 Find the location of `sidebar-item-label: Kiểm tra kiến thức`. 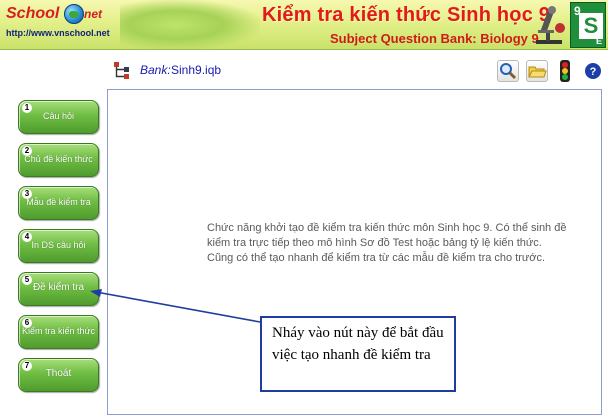

sidebar-item-label: Kiểm tra kiến thức is located at coordinates (58, 331).